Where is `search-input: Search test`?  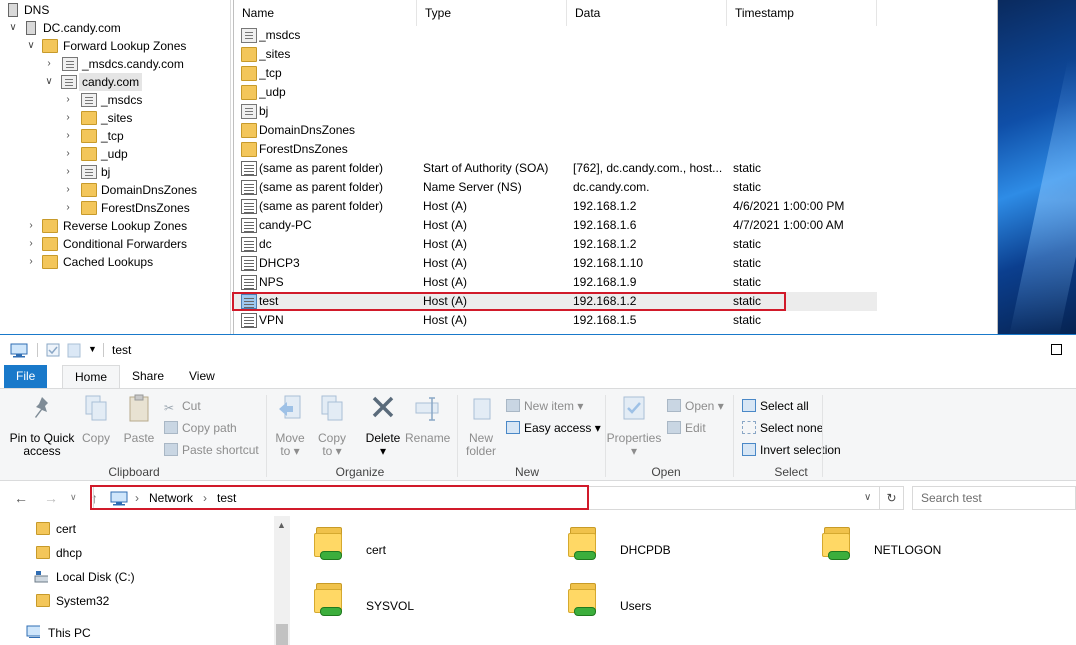 search-input: Search test is located at coordinates (994, 498).